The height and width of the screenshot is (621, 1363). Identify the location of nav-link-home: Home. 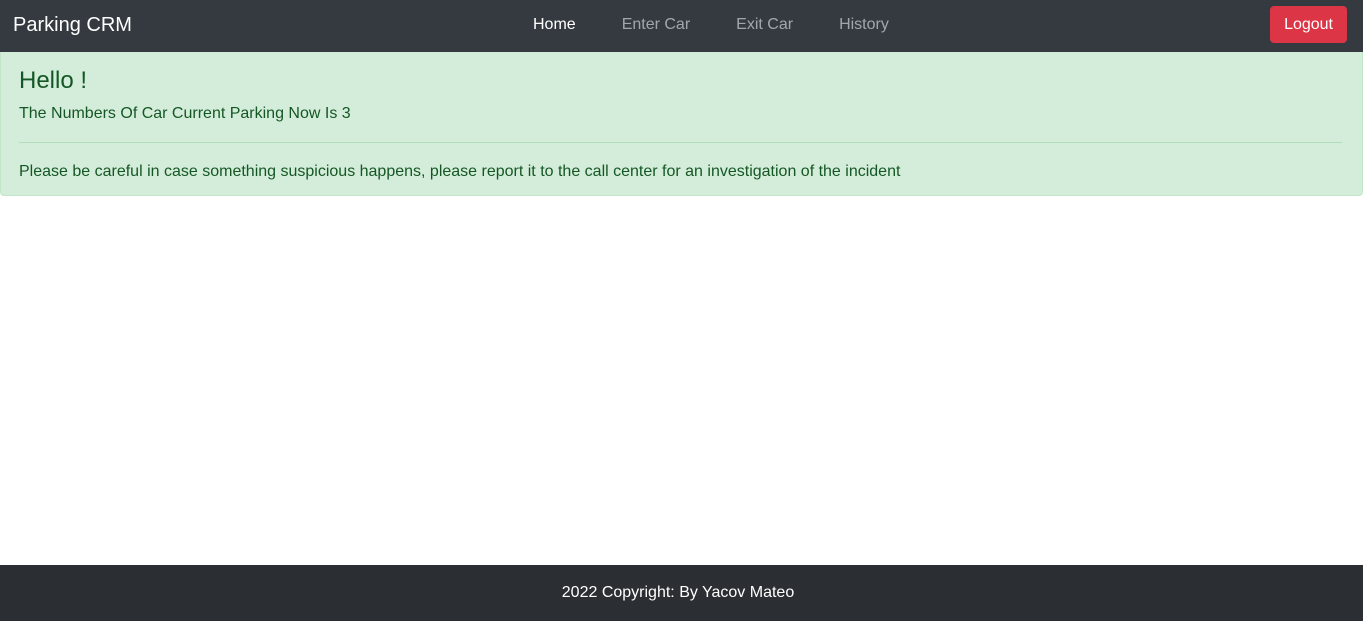
(554, 24).